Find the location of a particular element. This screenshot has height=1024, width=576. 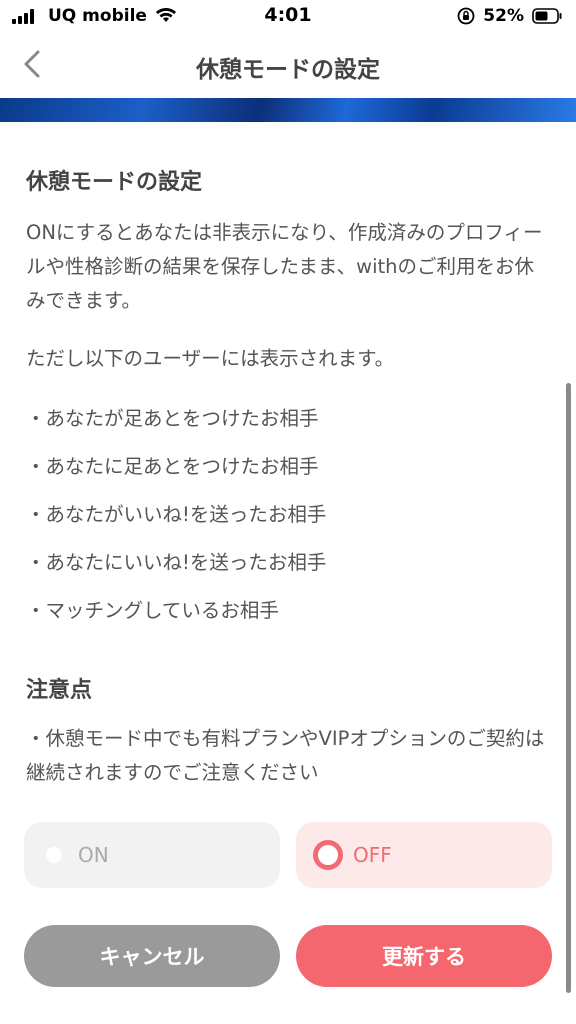

option-on: ON is located at coordinates (152, 855).